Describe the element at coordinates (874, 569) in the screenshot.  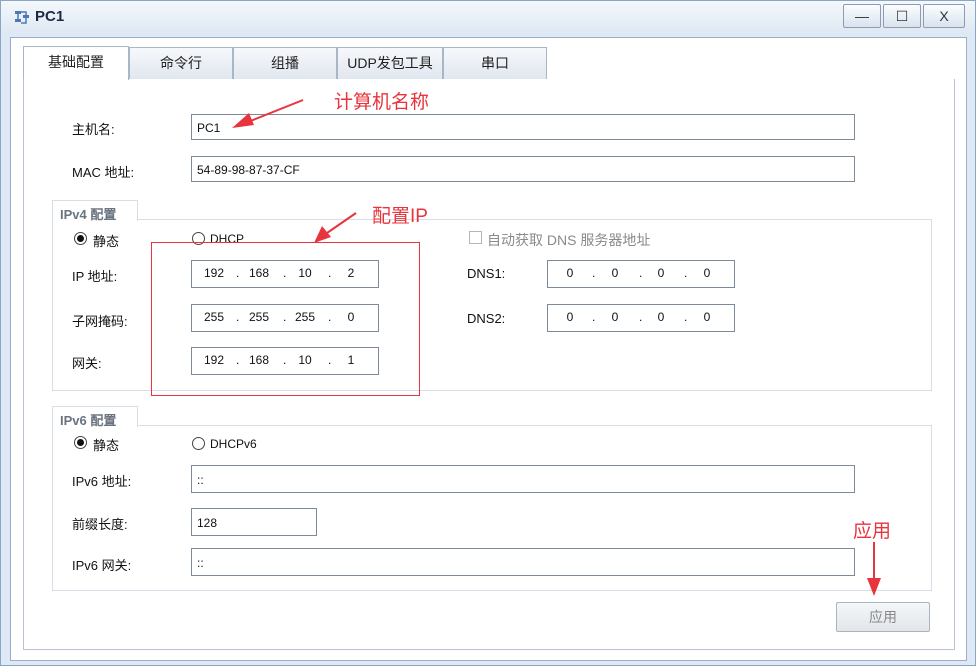
I see `arrow-to-apply` at that location.